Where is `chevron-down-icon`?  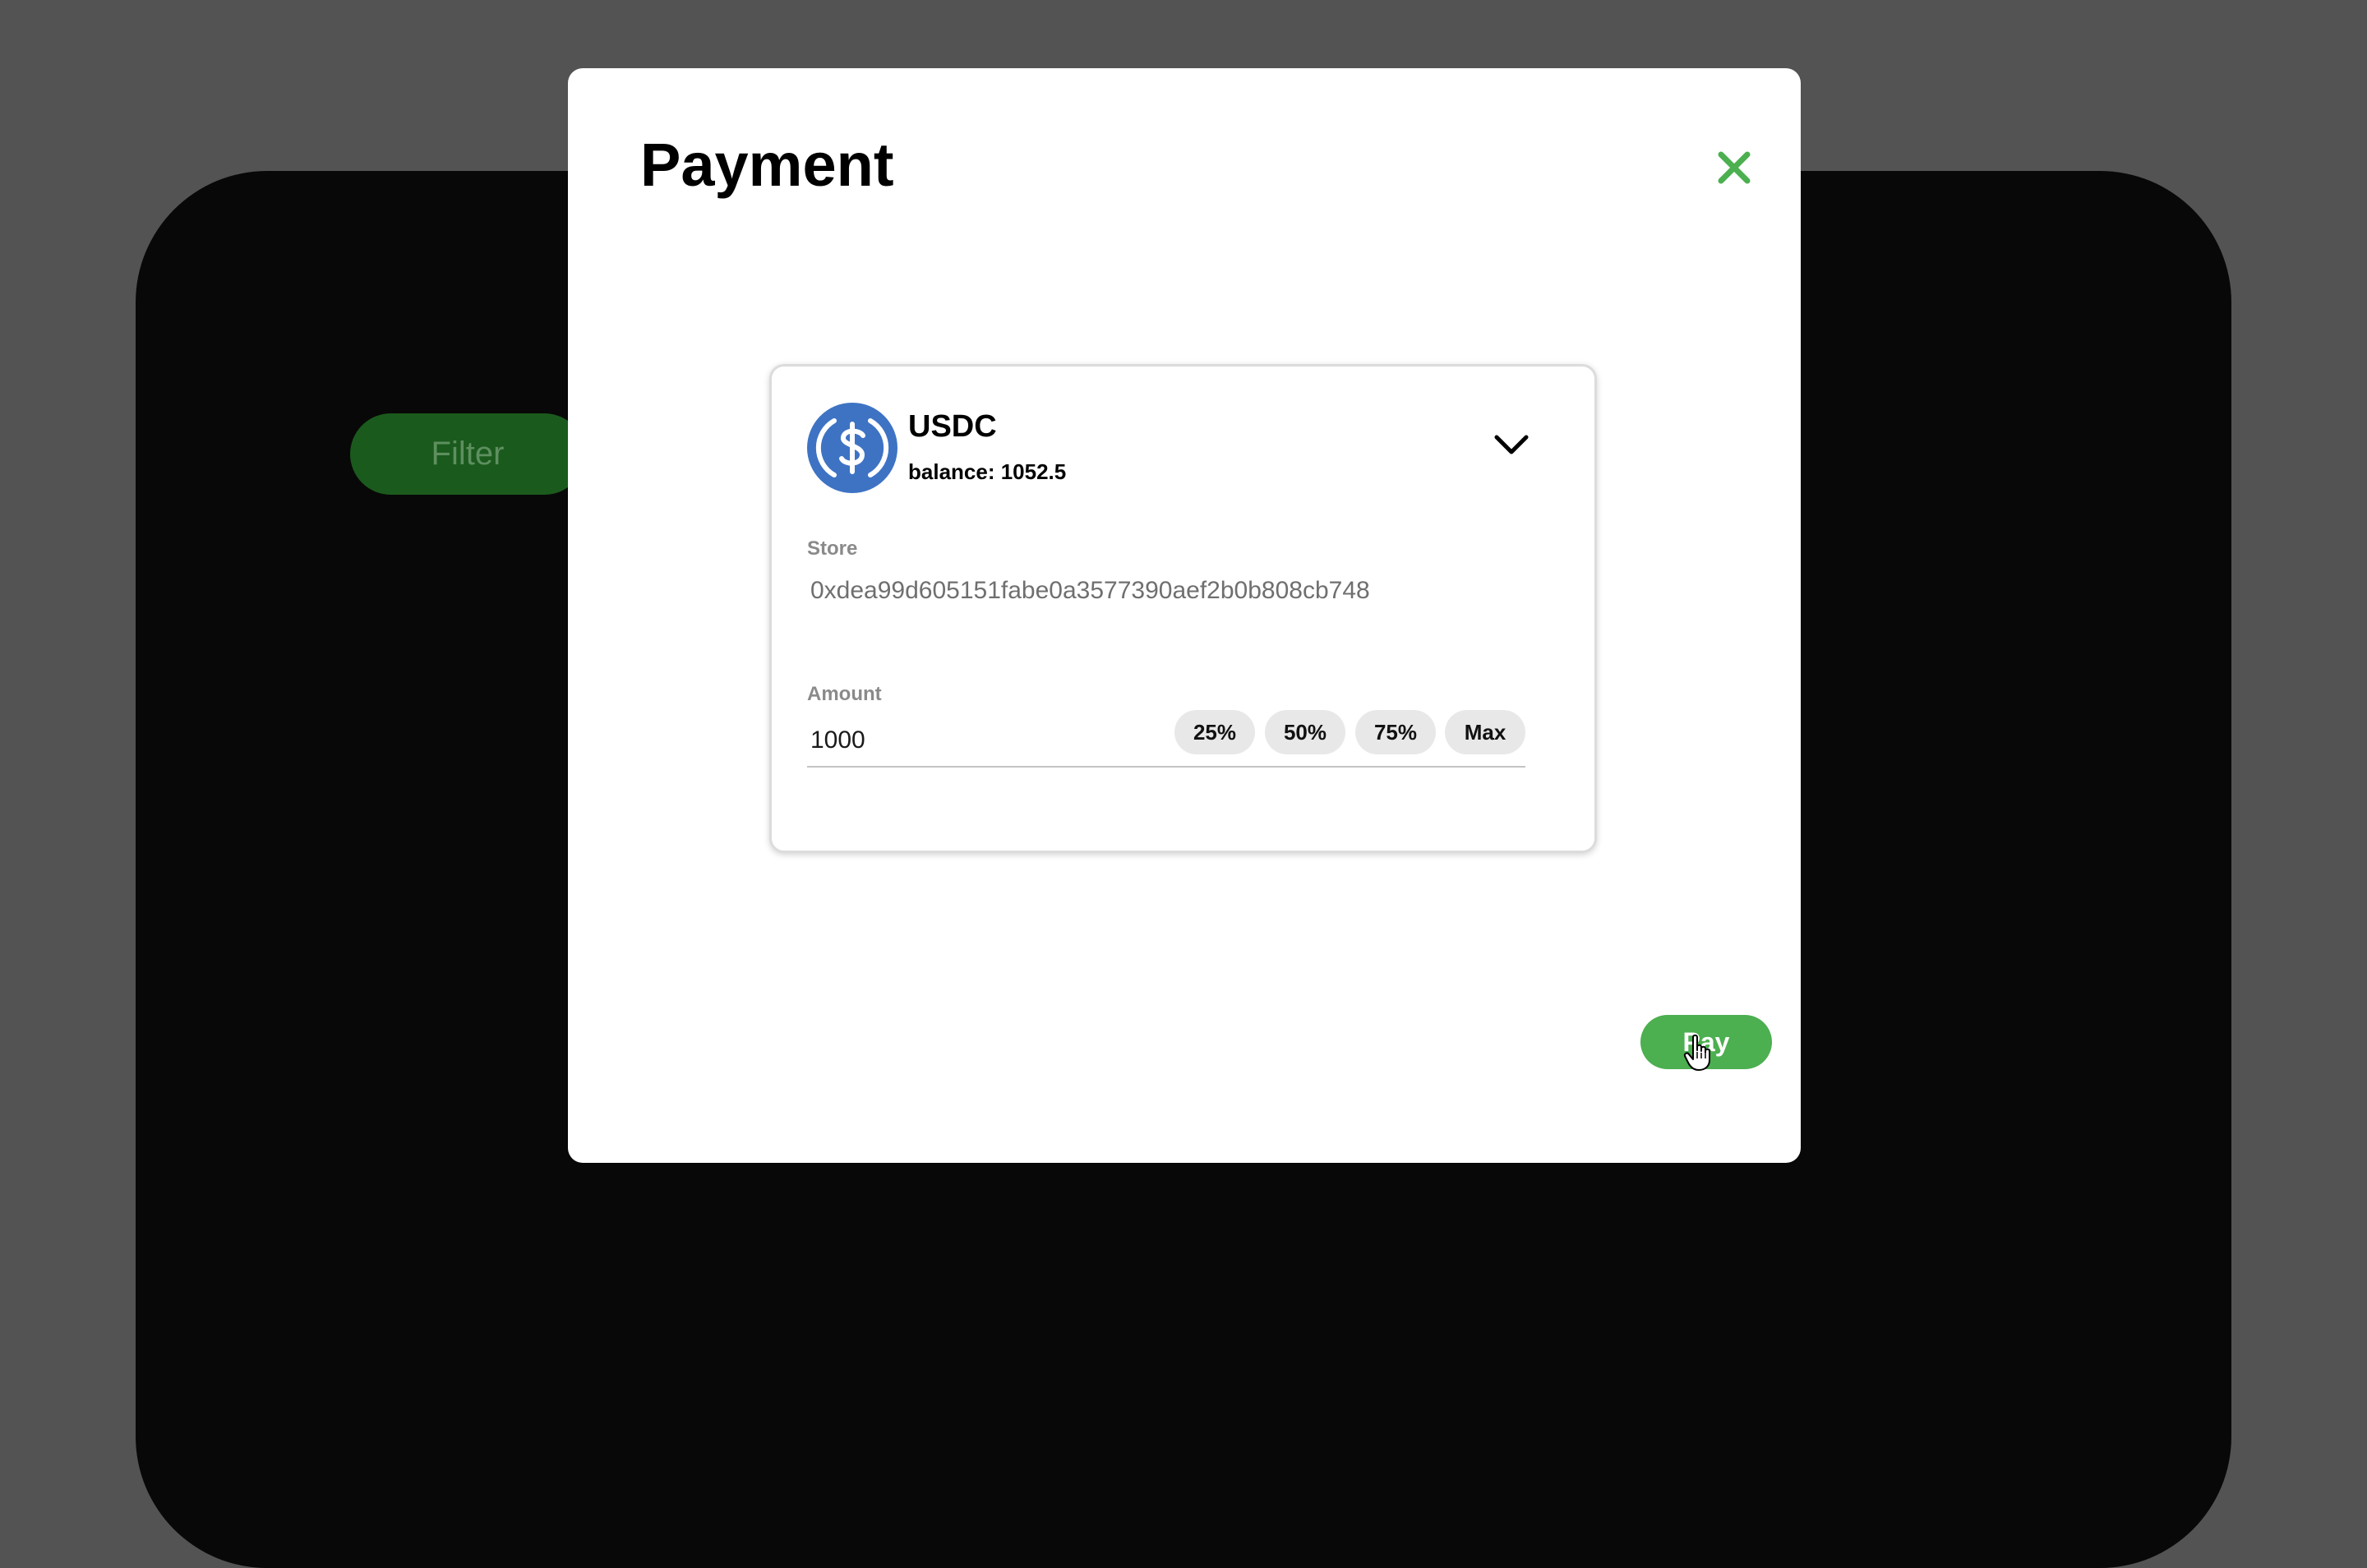 chevron-down-icon is located at coordinates (1511, 445).